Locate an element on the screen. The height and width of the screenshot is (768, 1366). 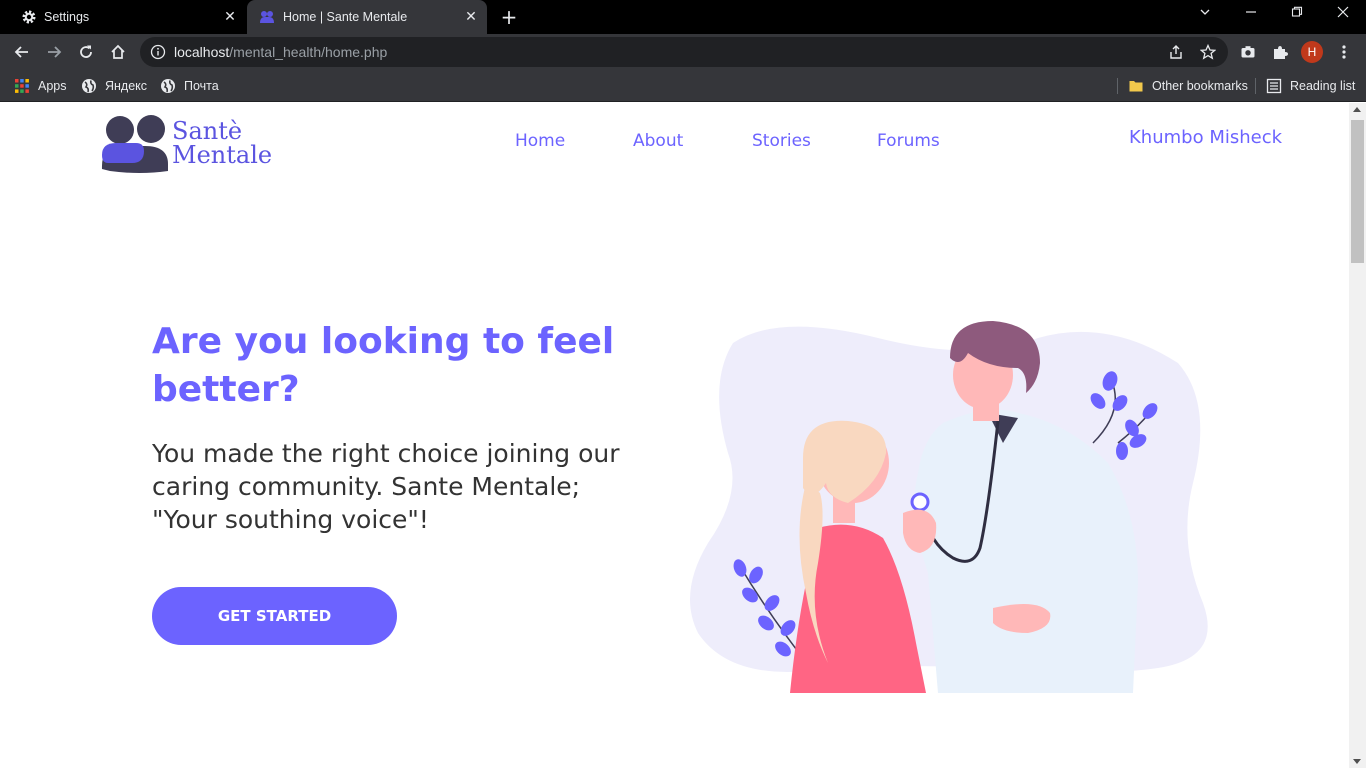
reading-list: Reading list is located at coordinates (1310, 86).